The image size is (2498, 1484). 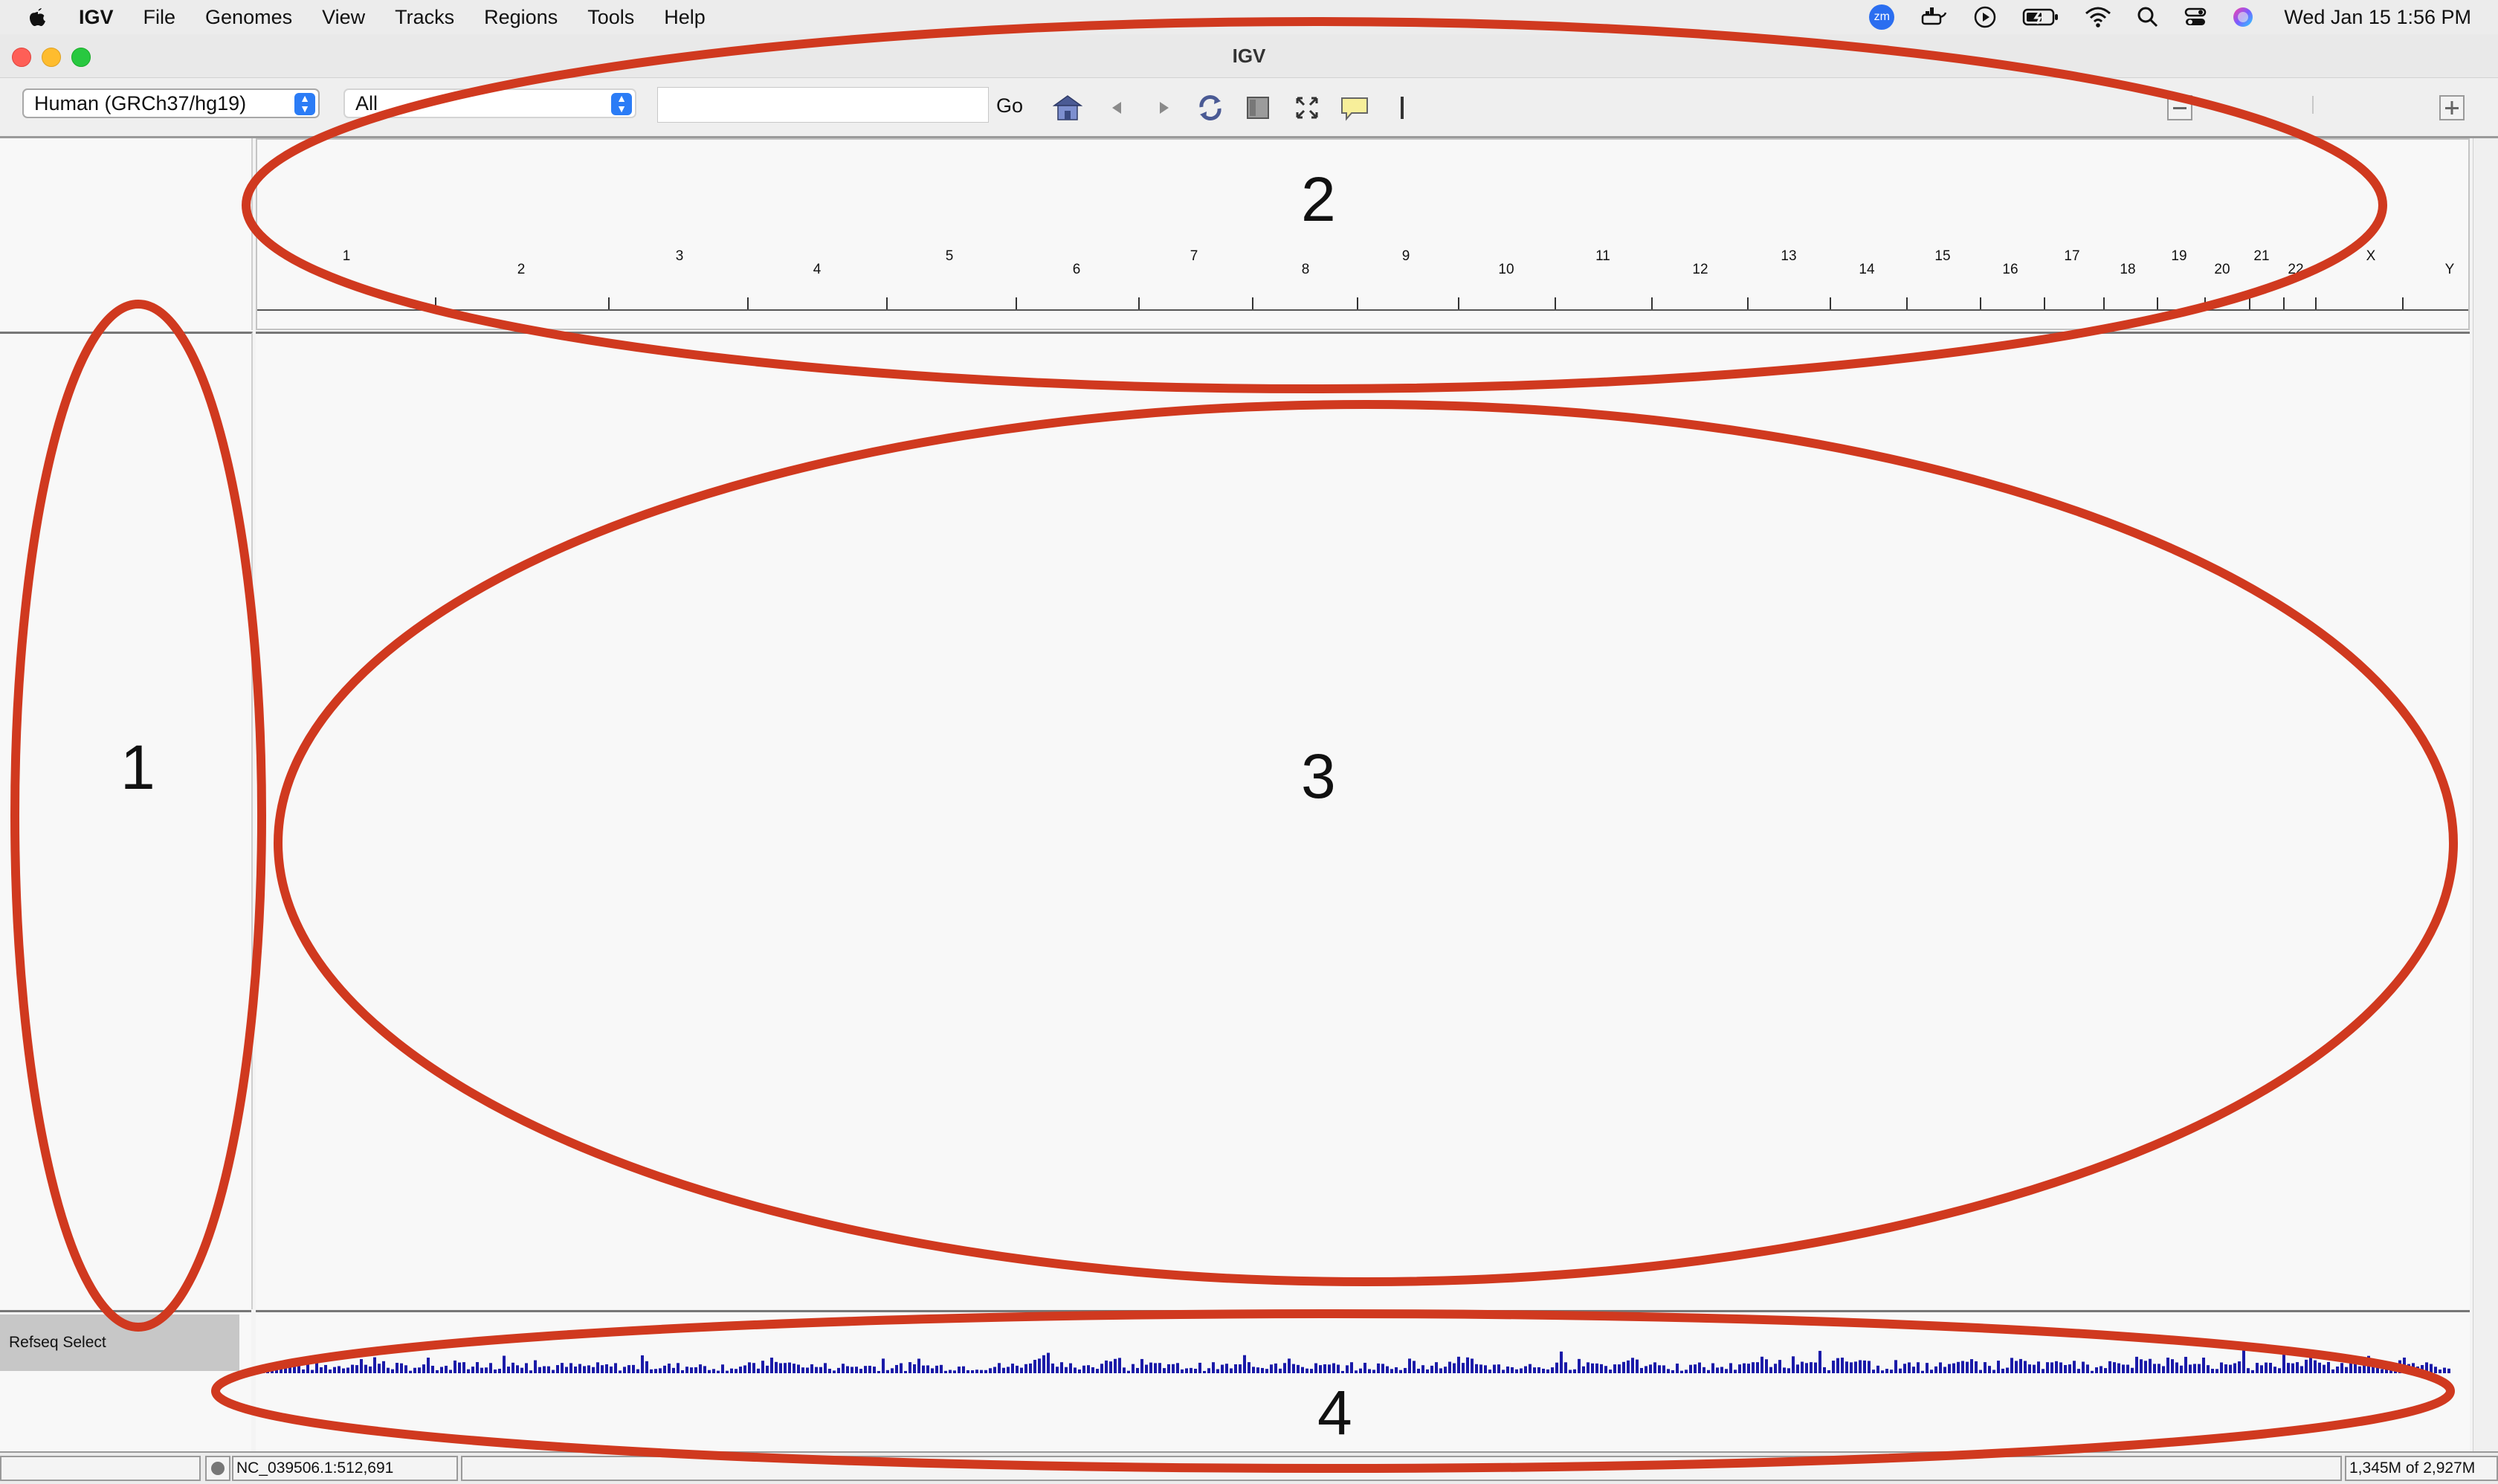 What do you see at coordinates (2485, 794) in the screenshot?
I see `vertical-scrollbar` at bounding box center [2485, 794].